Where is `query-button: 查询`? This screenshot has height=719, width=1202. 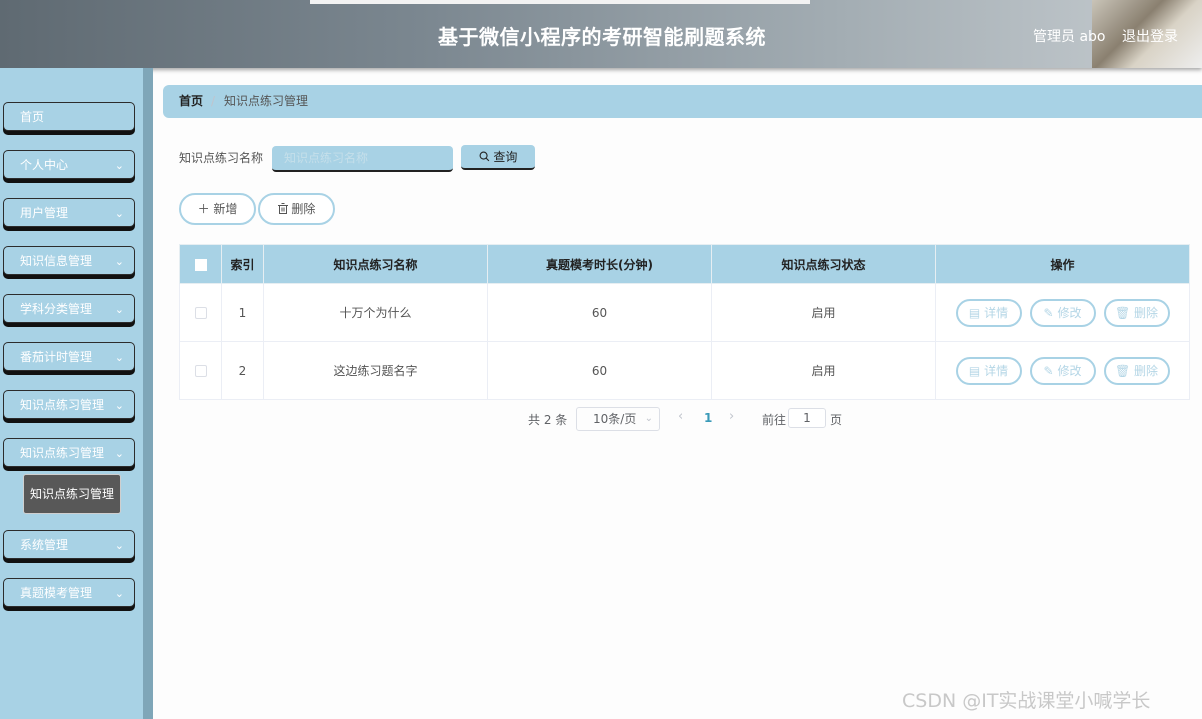 query-button: 查询 is located at coordinates (498, 157).